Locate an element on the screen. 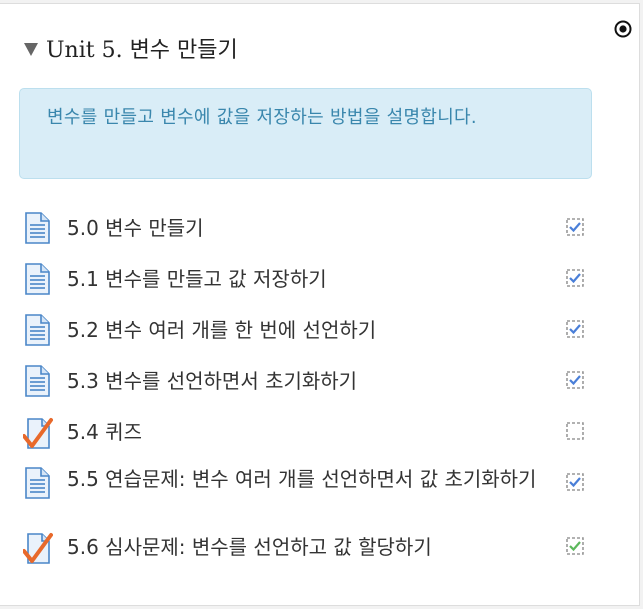  activity-link: 5.1 변수를 만들고 값 저장하기 is located at coordinates (310, 279).